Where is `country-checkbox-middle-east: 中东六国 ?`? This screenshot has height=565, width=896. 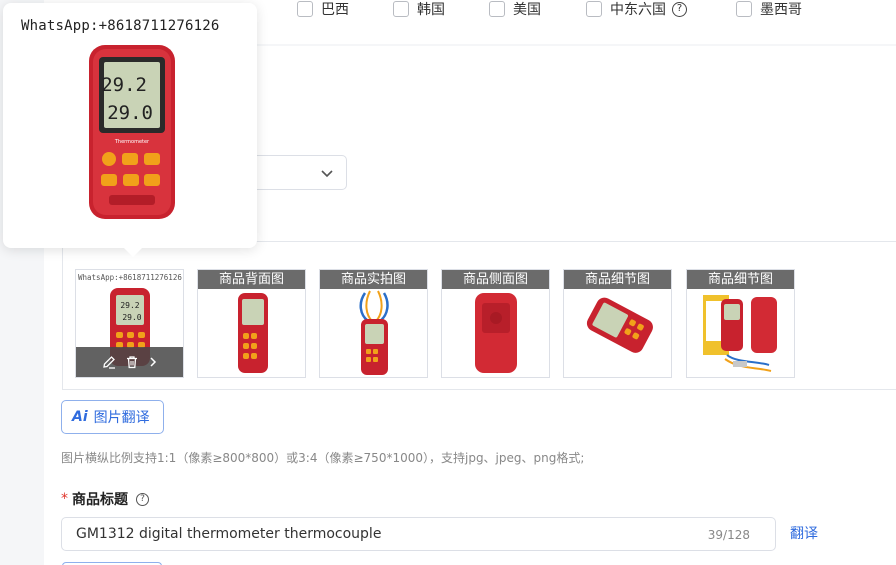
country-checkbox-middle-east: 中东六国 ? is located at coordinates (636, 9).